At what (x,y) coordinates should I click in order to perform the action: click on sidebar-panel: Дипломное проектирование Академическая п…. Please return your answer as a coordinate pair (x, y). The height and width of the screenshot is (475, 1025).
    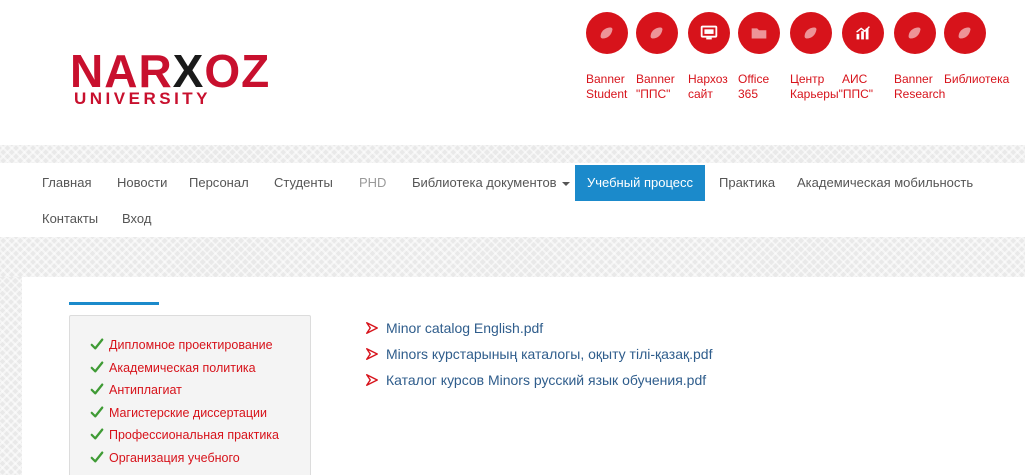
    Looking at the image, I should click on (190, 395).